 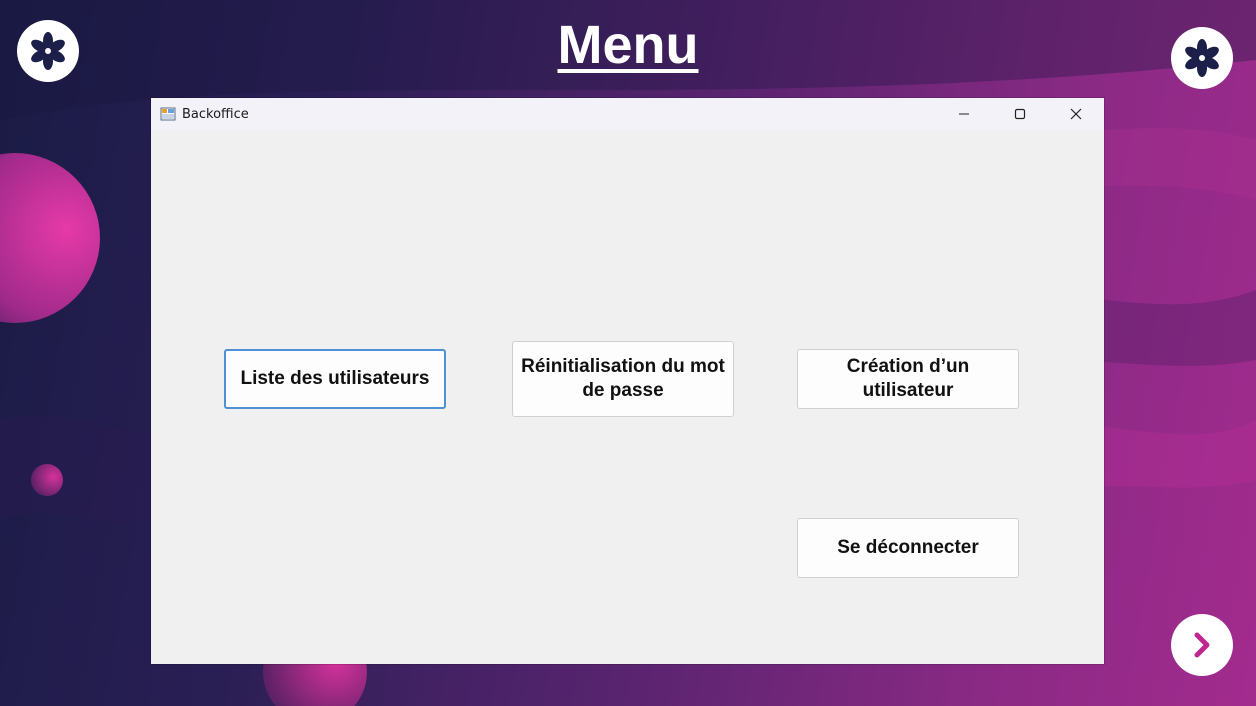 I want to click on chevron-right-icon, so click(x=1202, y=645).